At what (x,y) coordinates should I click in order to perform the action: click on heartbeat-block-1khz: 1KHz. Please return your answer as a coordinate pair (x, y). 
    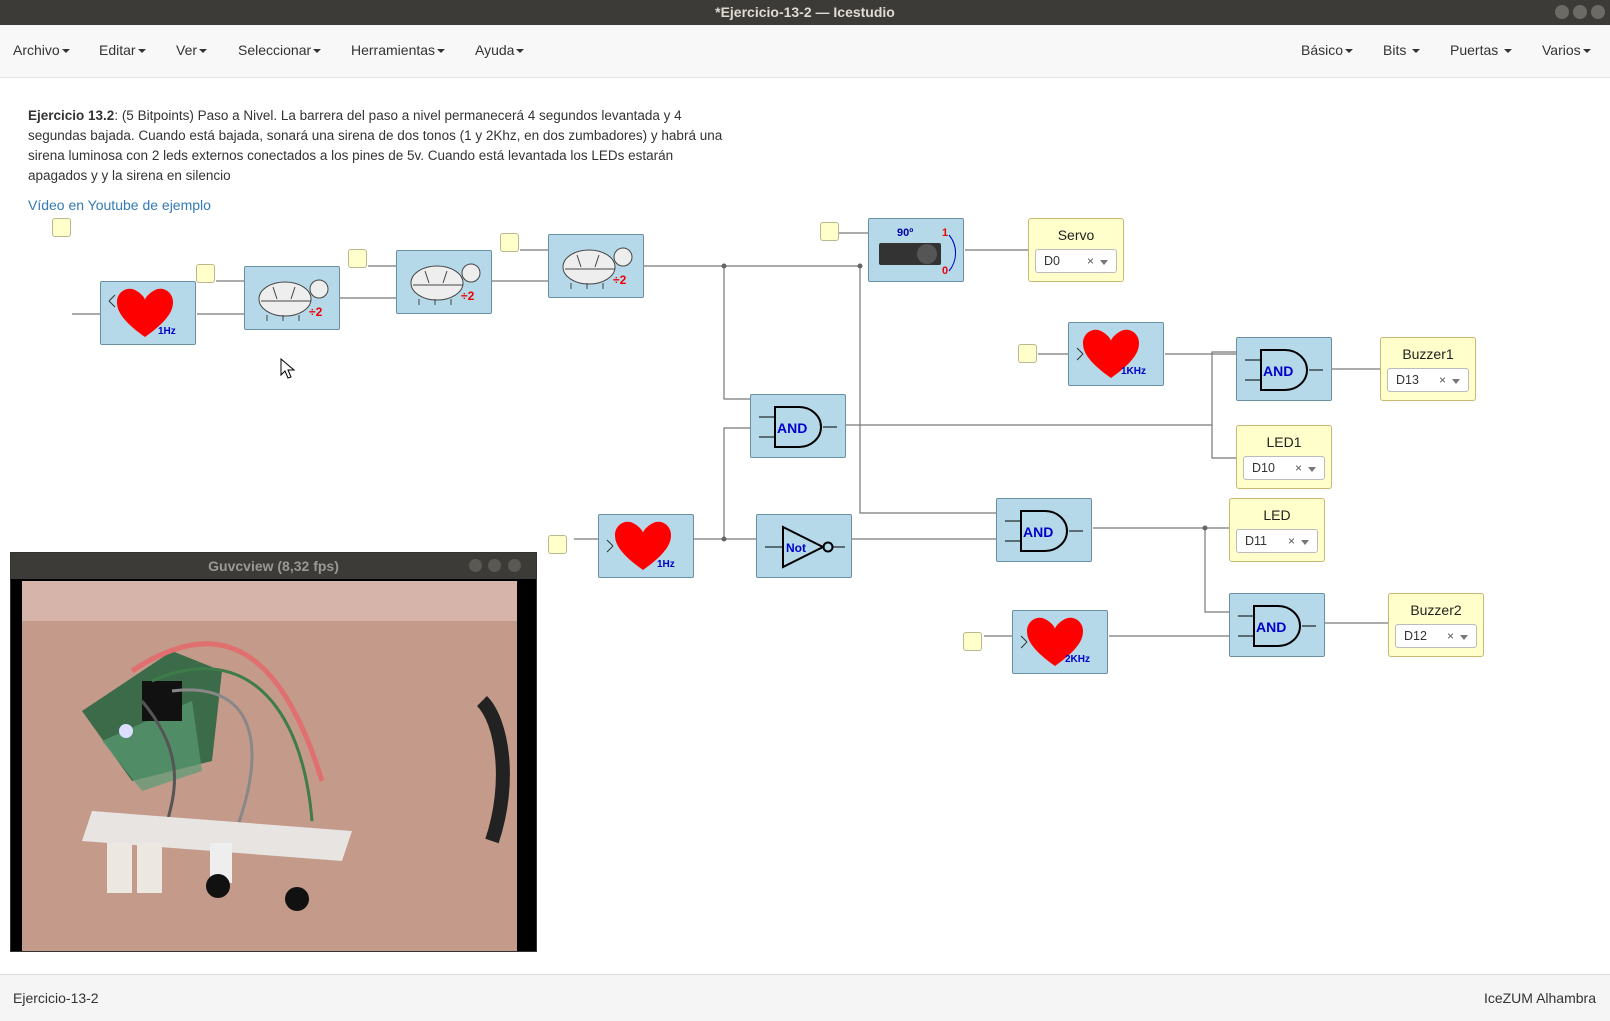
    Looking at the image, I should click on (1116, 354).